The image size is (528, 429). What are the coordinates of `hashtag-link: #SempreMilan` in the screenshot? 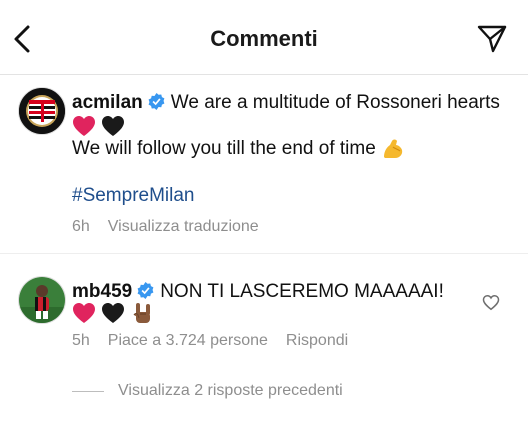 It's located at (133, 195).